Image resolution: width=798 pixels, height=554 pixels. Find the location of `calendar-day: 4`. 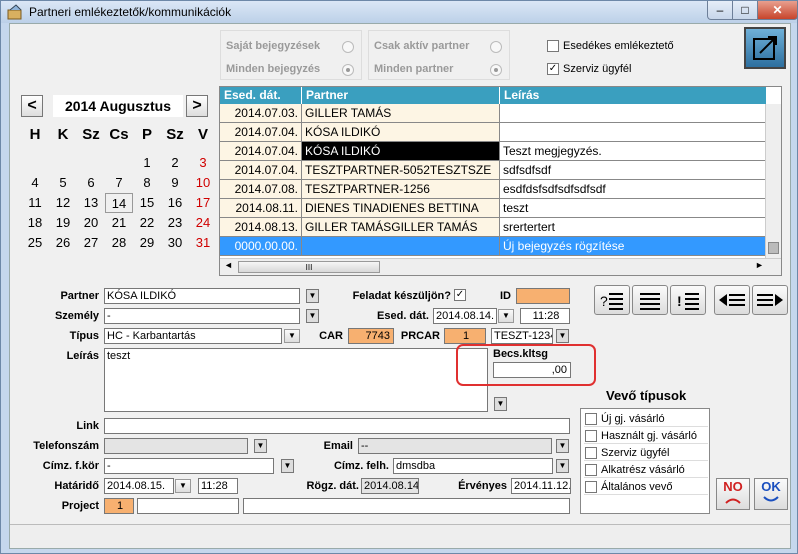

calendar-day: 4 is located at coordinates (35, 183).